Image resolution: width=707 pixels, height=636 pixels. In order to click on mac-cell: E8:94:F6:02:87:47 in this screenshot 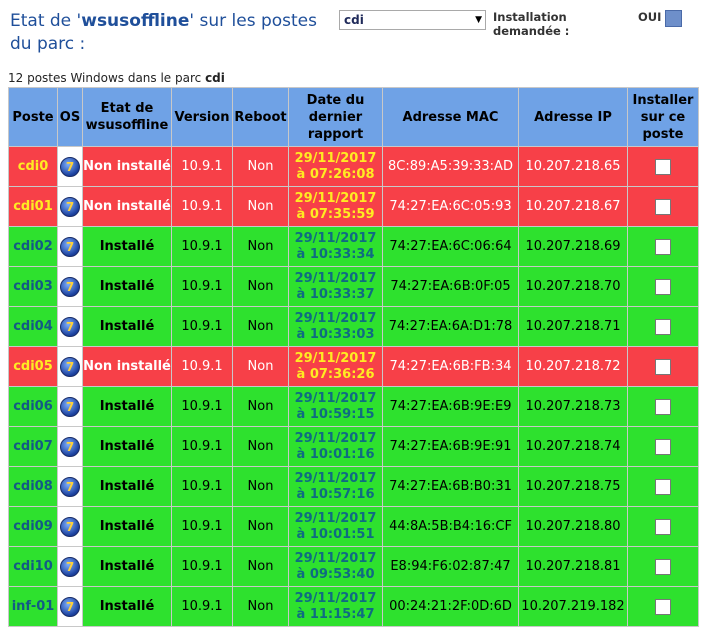, I will do `click(450, 566)`.